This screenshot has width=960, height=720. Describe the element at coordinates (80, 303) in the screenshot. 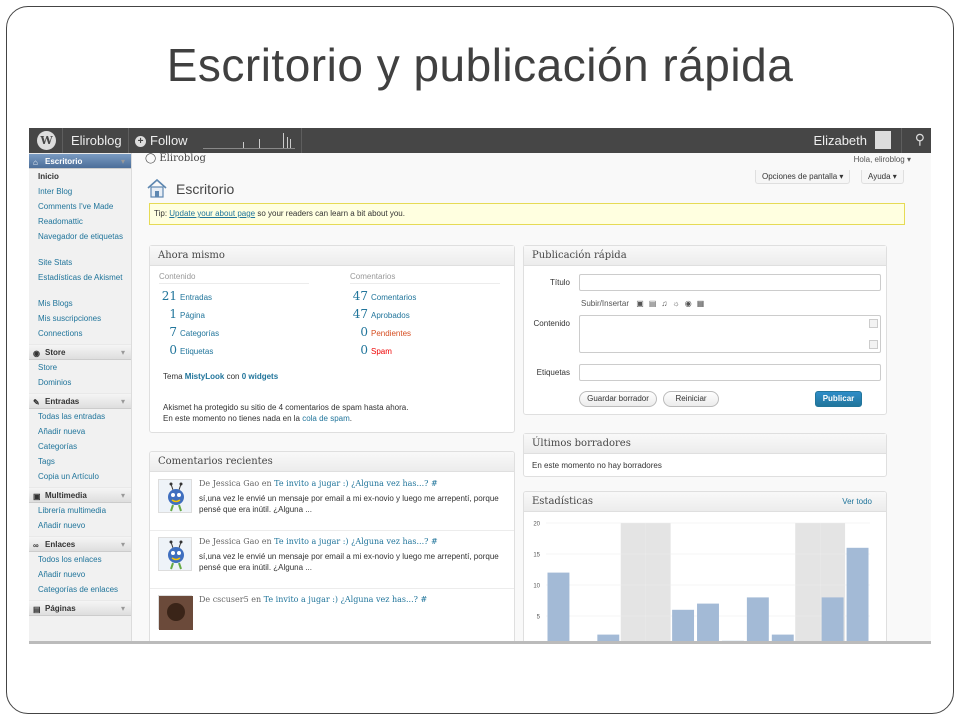

I see `sidebar-item: Mis Blogs` at that location.